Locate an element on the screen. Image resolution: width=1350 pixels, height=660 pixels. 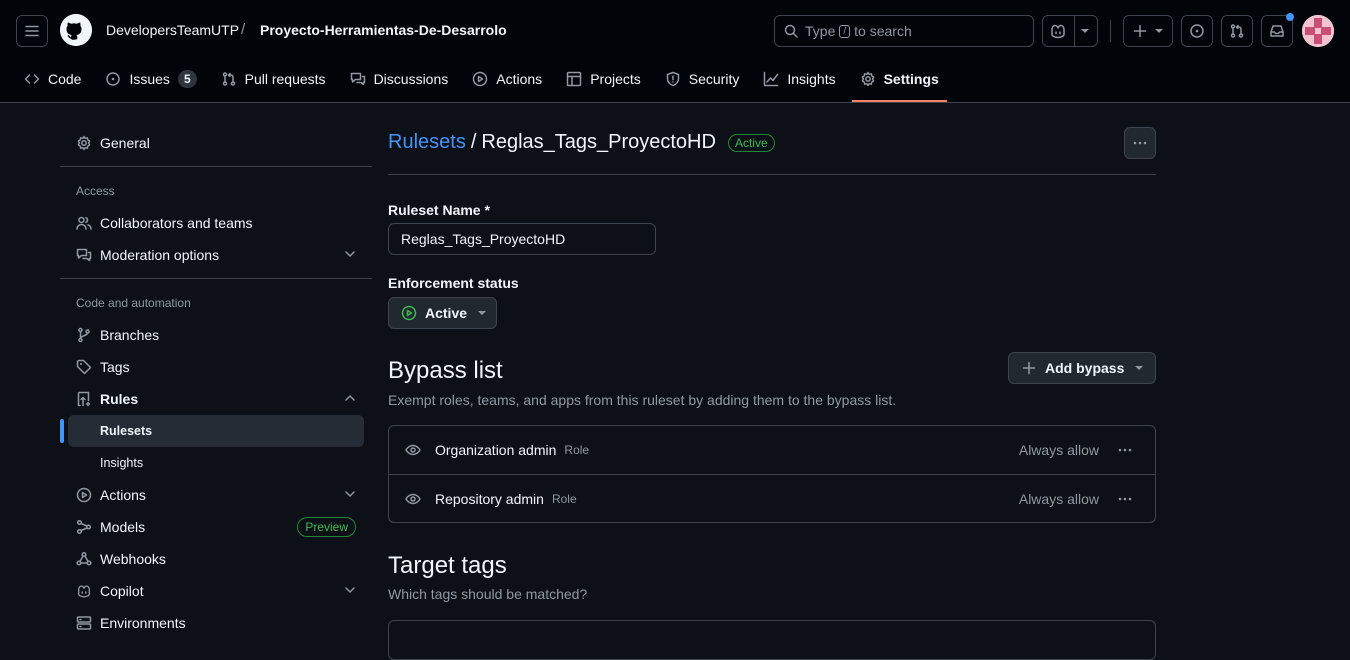
ruleset-name-field is located at coordinates (522, 239).